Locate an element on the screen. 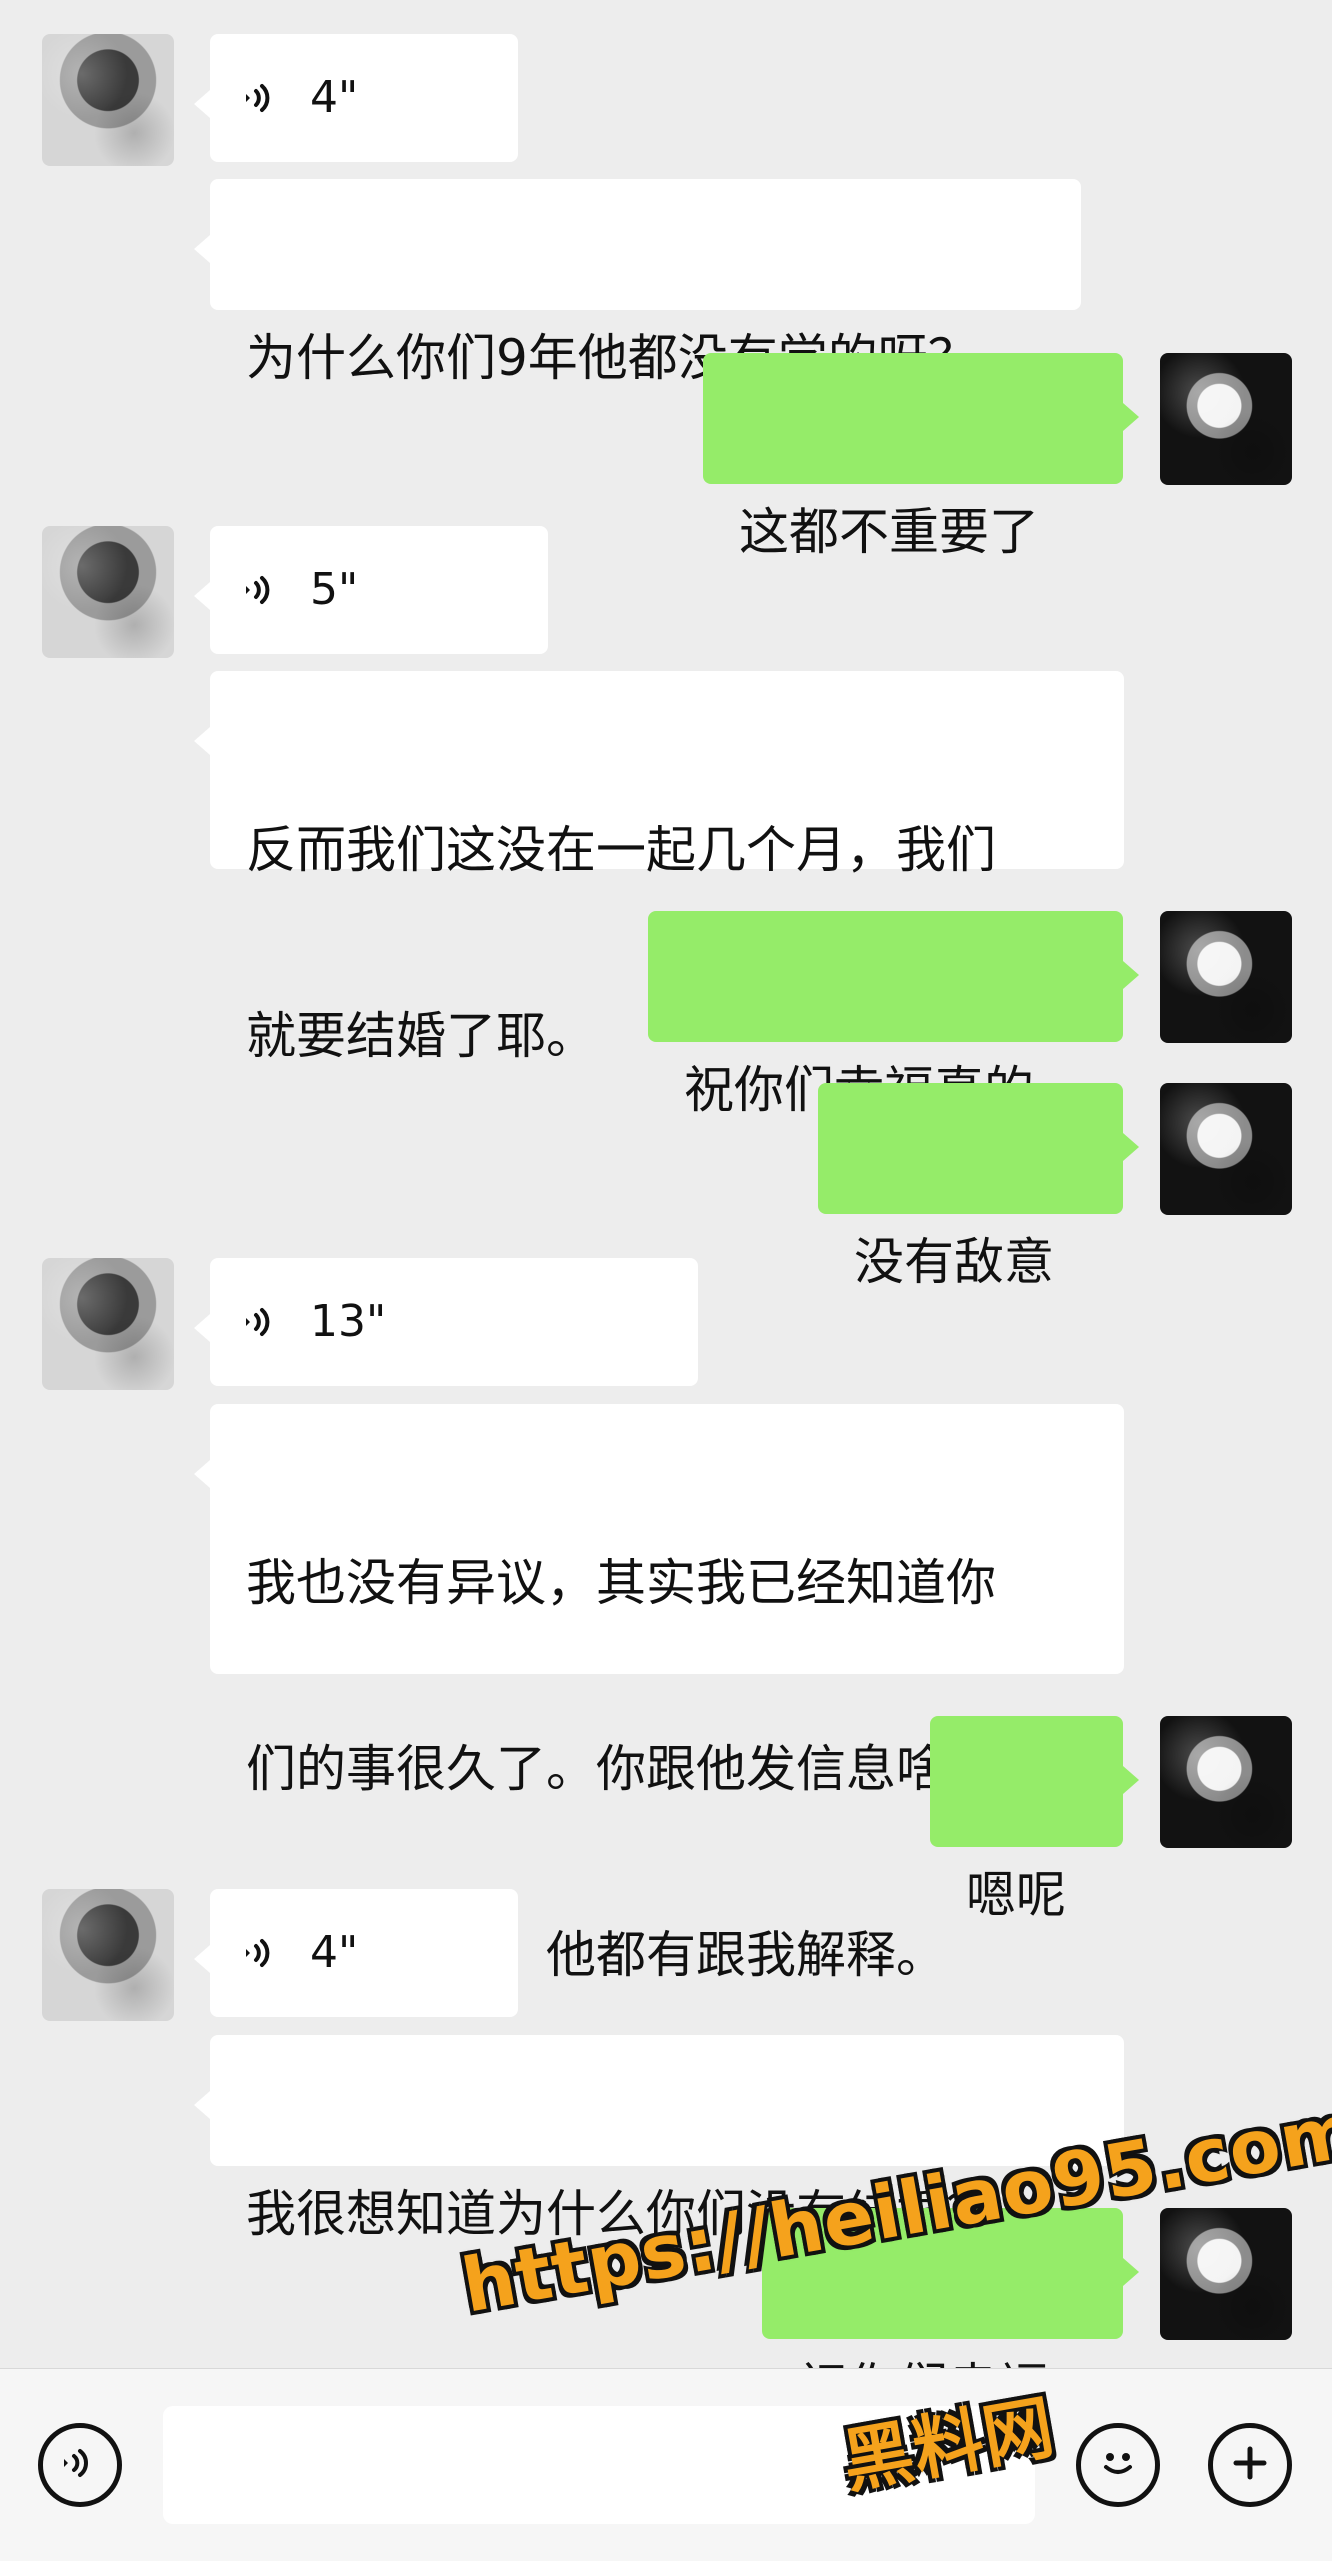 The width and height of the screenshot is (1332, 2561). voice-message: 5" is located at coordinates (371, 590).